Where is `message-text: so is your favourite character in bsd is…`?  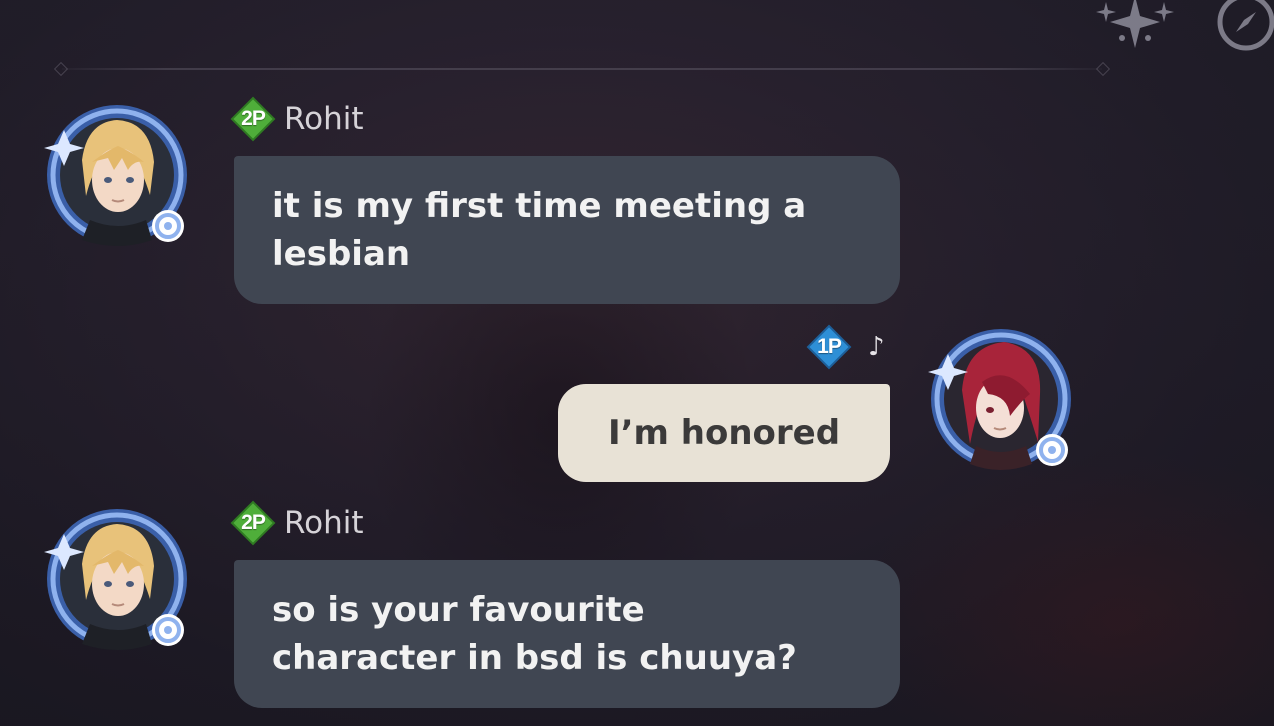 message-text: so is your favourite character in bsd is… is located at coordinates (534, 634).